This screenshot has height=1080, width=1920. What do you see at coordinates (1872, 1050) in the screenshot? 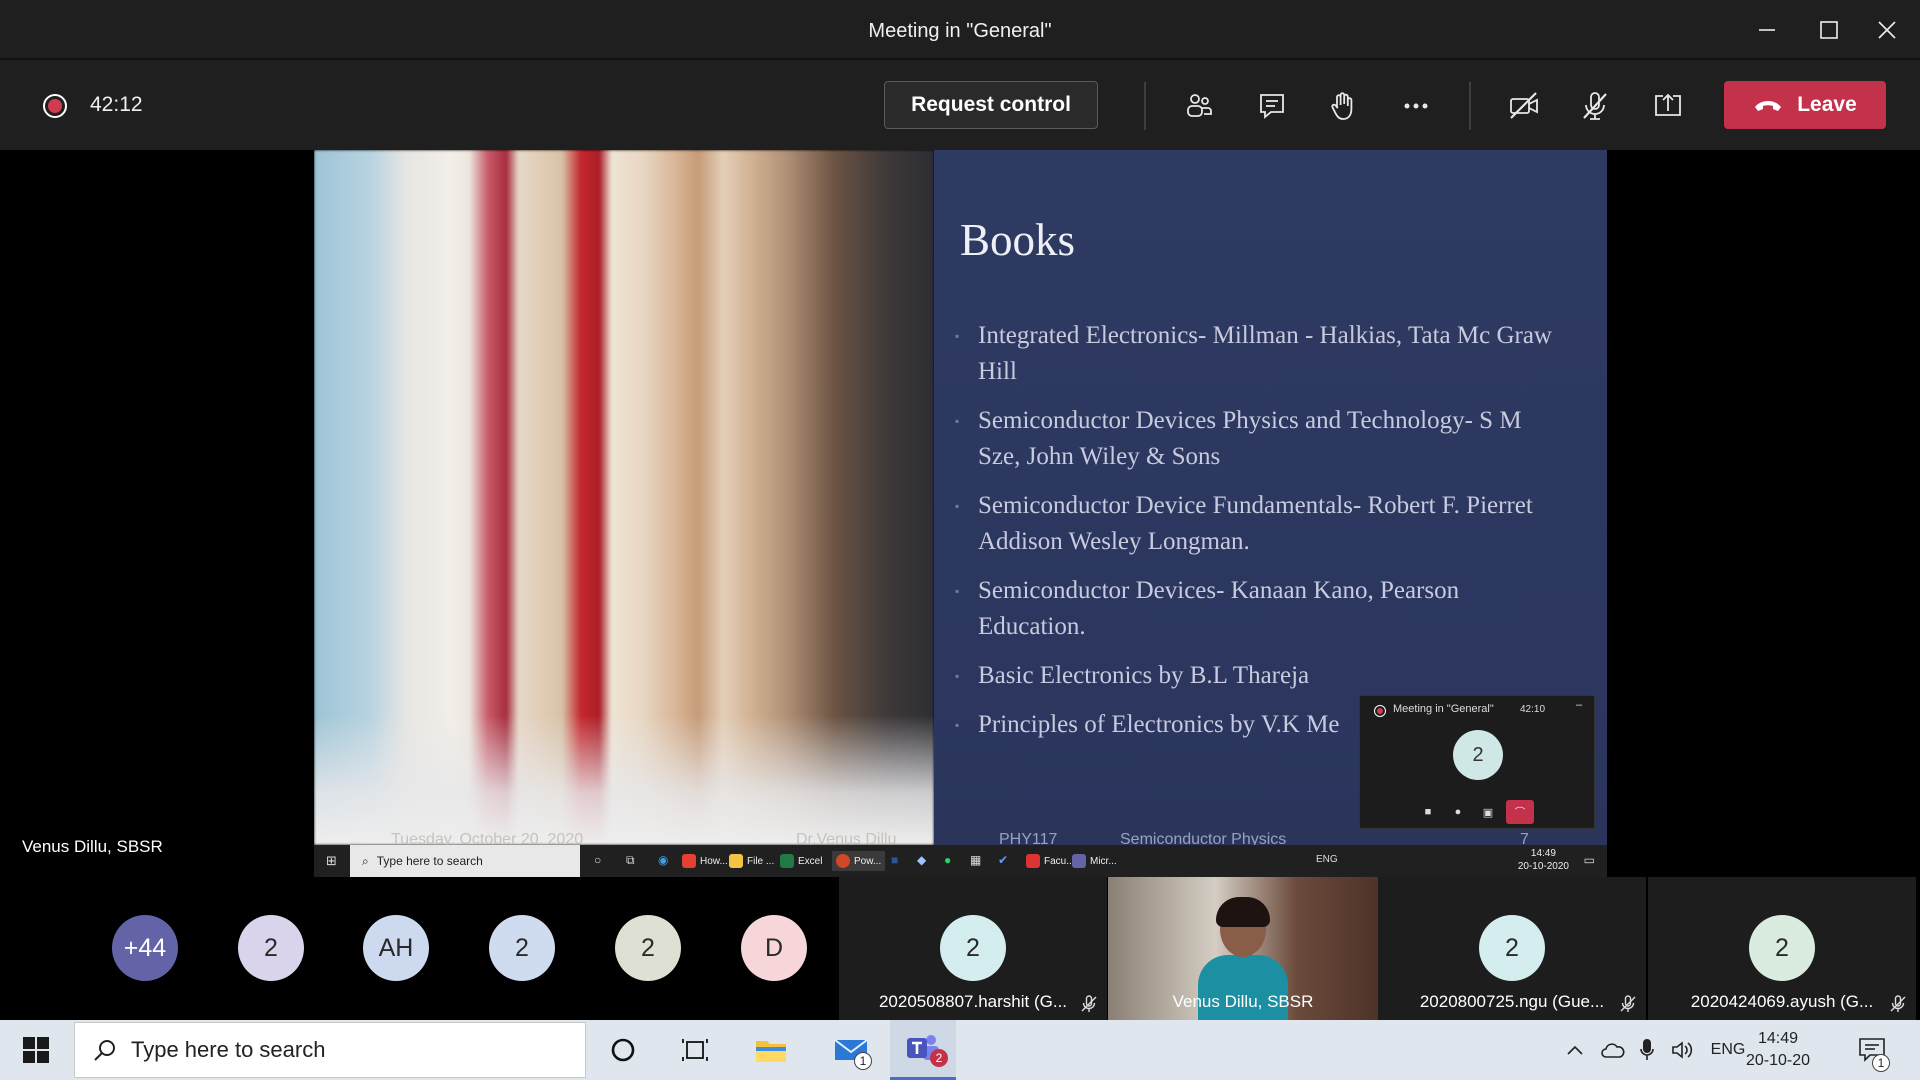
I see `action-center-button: 1` at bounding box center [1872, 1050].